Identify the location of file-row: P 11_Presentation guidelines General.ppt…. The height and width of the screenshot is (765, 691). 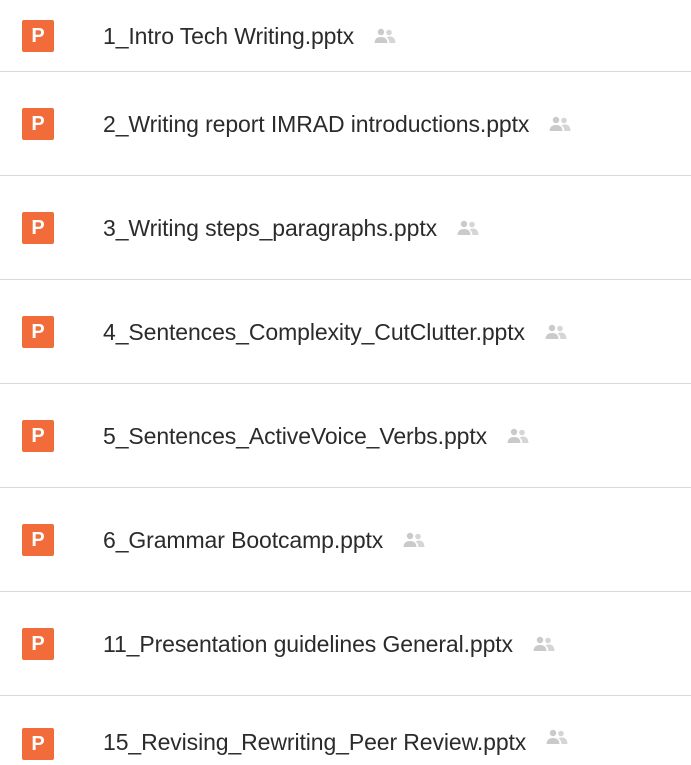
(345, 644).